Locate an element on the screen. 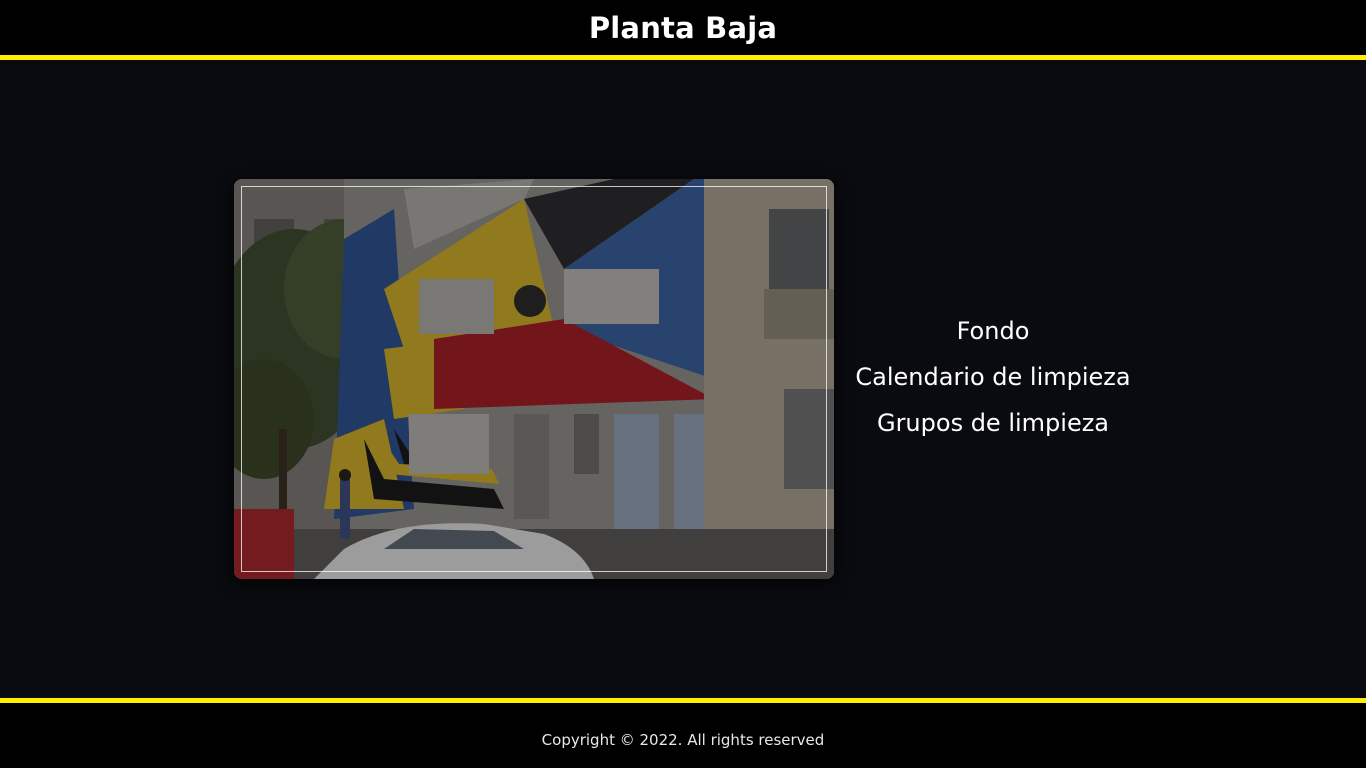 Image resolution: width=1366 pixels, height=768 pixels. site-header: Planta Baja is located at coordinates (683, 30).